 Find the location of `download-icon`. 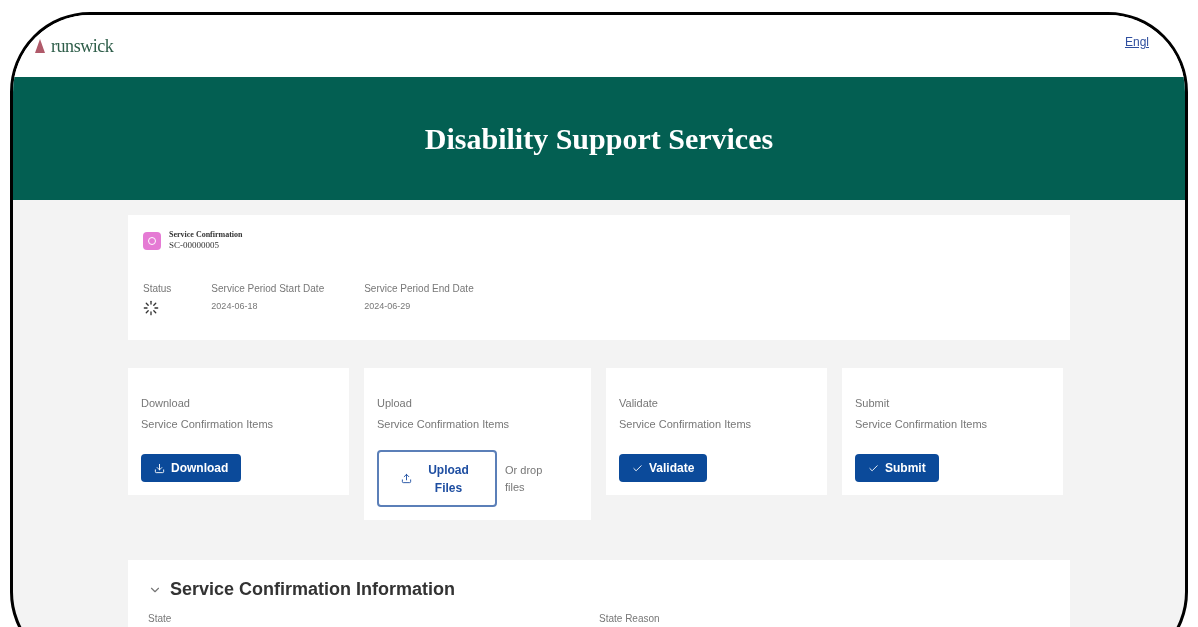

download-icon is located at coordinates (159, 468).